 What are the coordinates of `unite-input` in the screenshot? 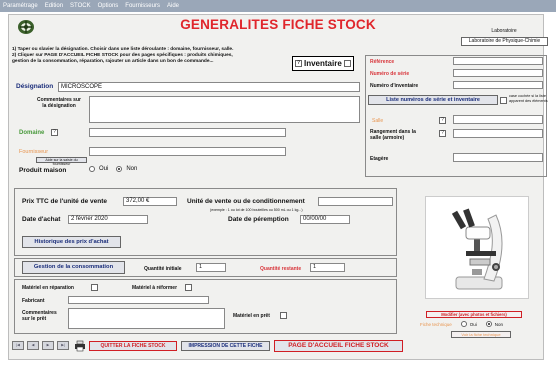 It's located at (355, 201).